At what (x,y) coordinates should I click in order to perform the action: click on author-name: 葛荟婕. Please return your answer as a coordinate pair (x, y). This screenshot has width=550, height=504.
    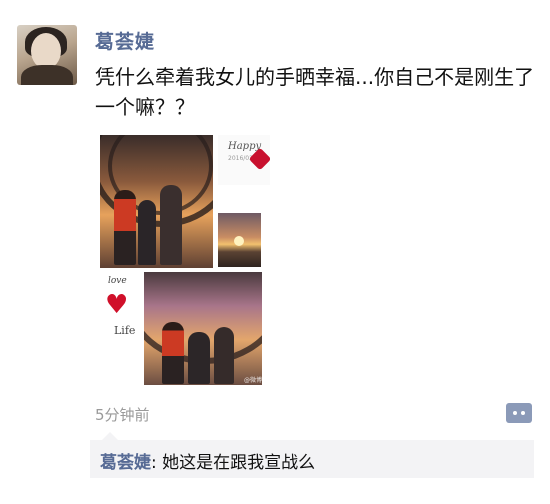
    Looking at the image, I should click on (125, 40).